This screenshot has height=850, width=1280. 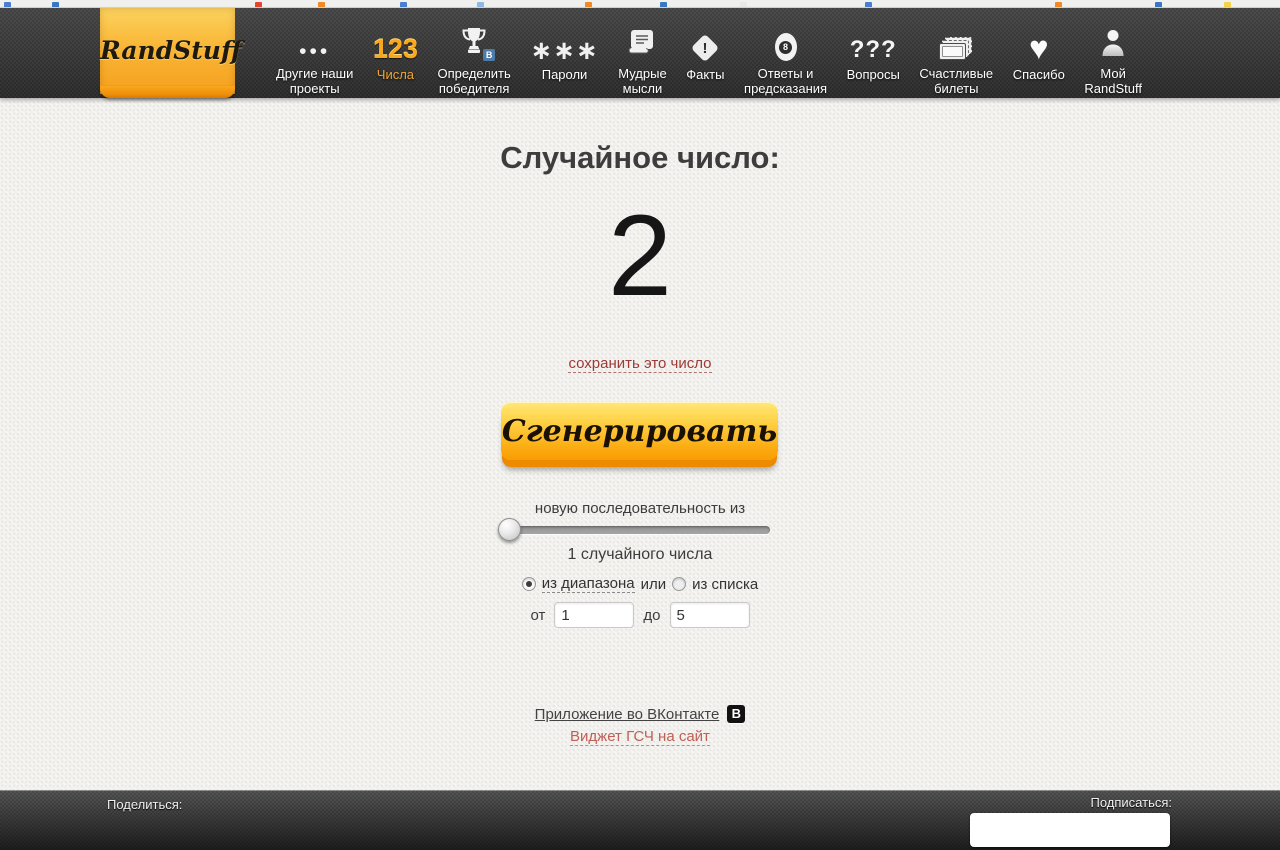 I want to click on nav-item-label: Числа, so click(x=395, y=74).